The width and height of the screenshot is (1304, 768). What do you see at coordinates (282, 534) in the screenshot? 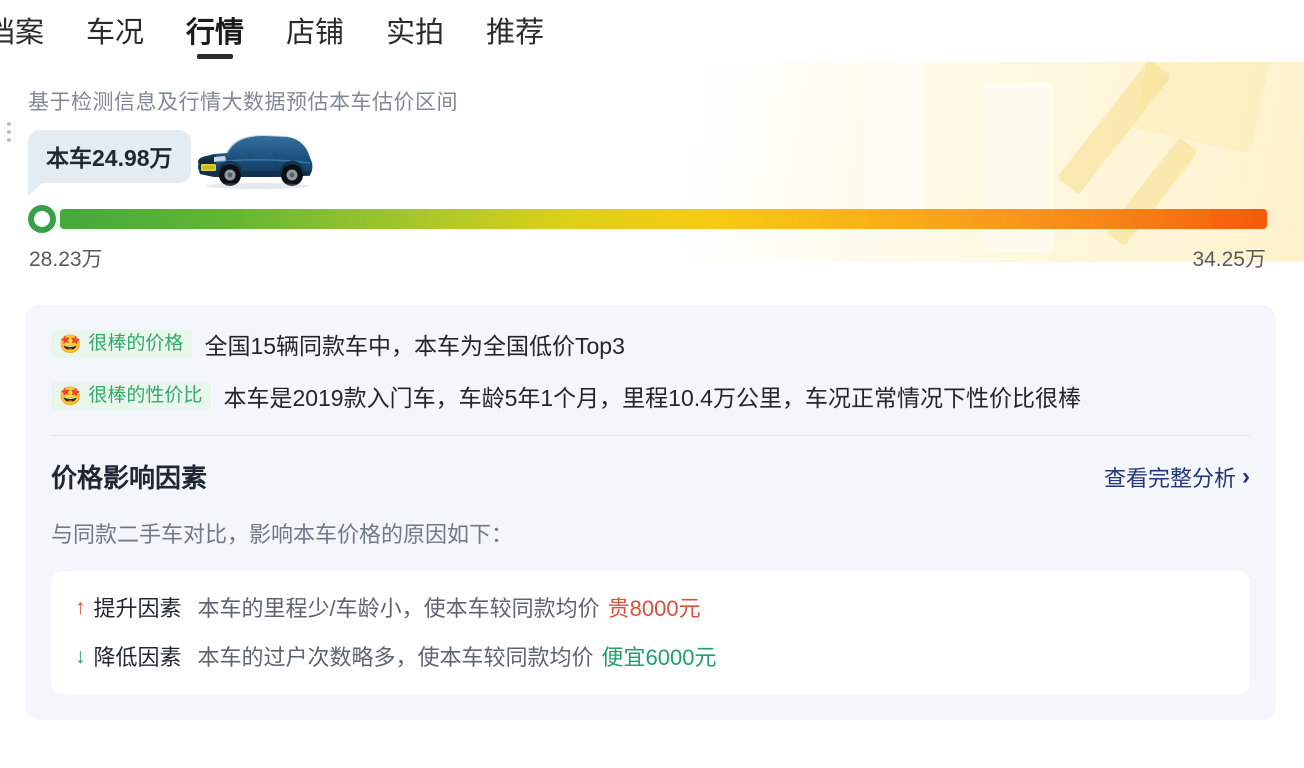
I see `factors-subtitle: 与同款二手车对比，影响本车价格的原因如下：` at bounding box center [282, 534].